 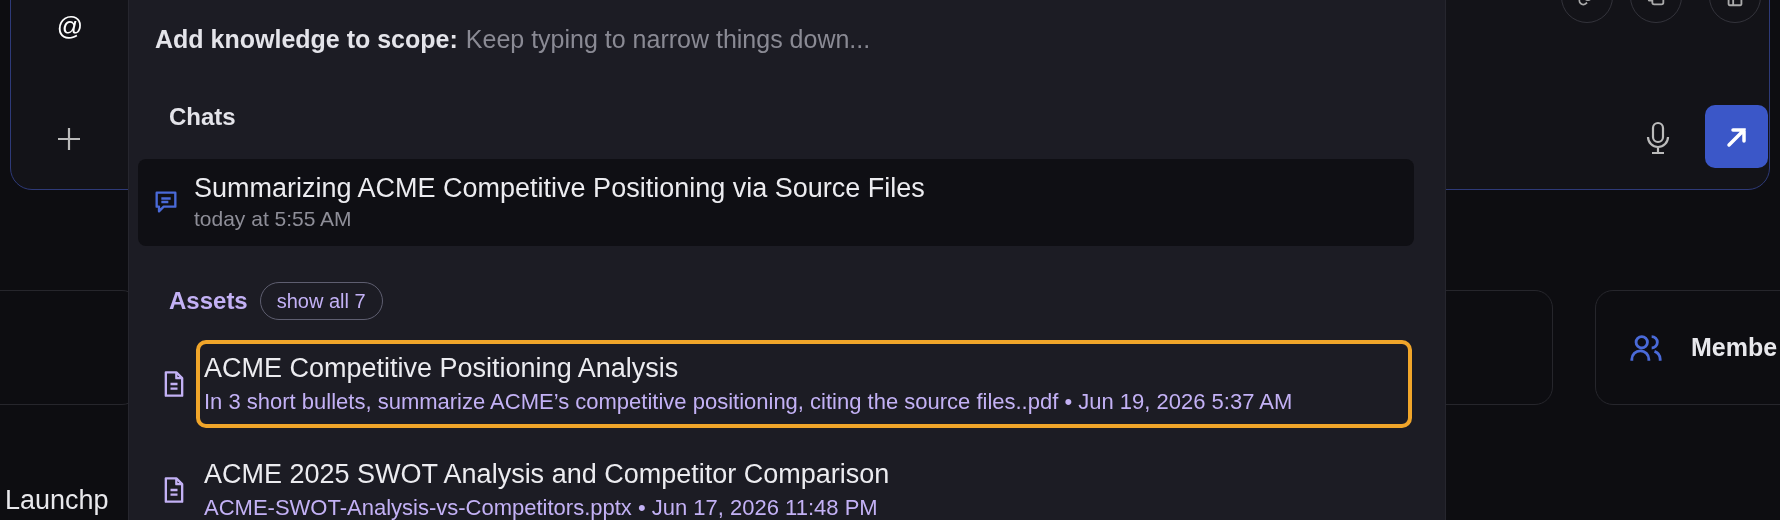 What do you see at coordinates (208, 300) in the screenshot?
I see `section-heading: Assets` at bounding box center [208, 300].